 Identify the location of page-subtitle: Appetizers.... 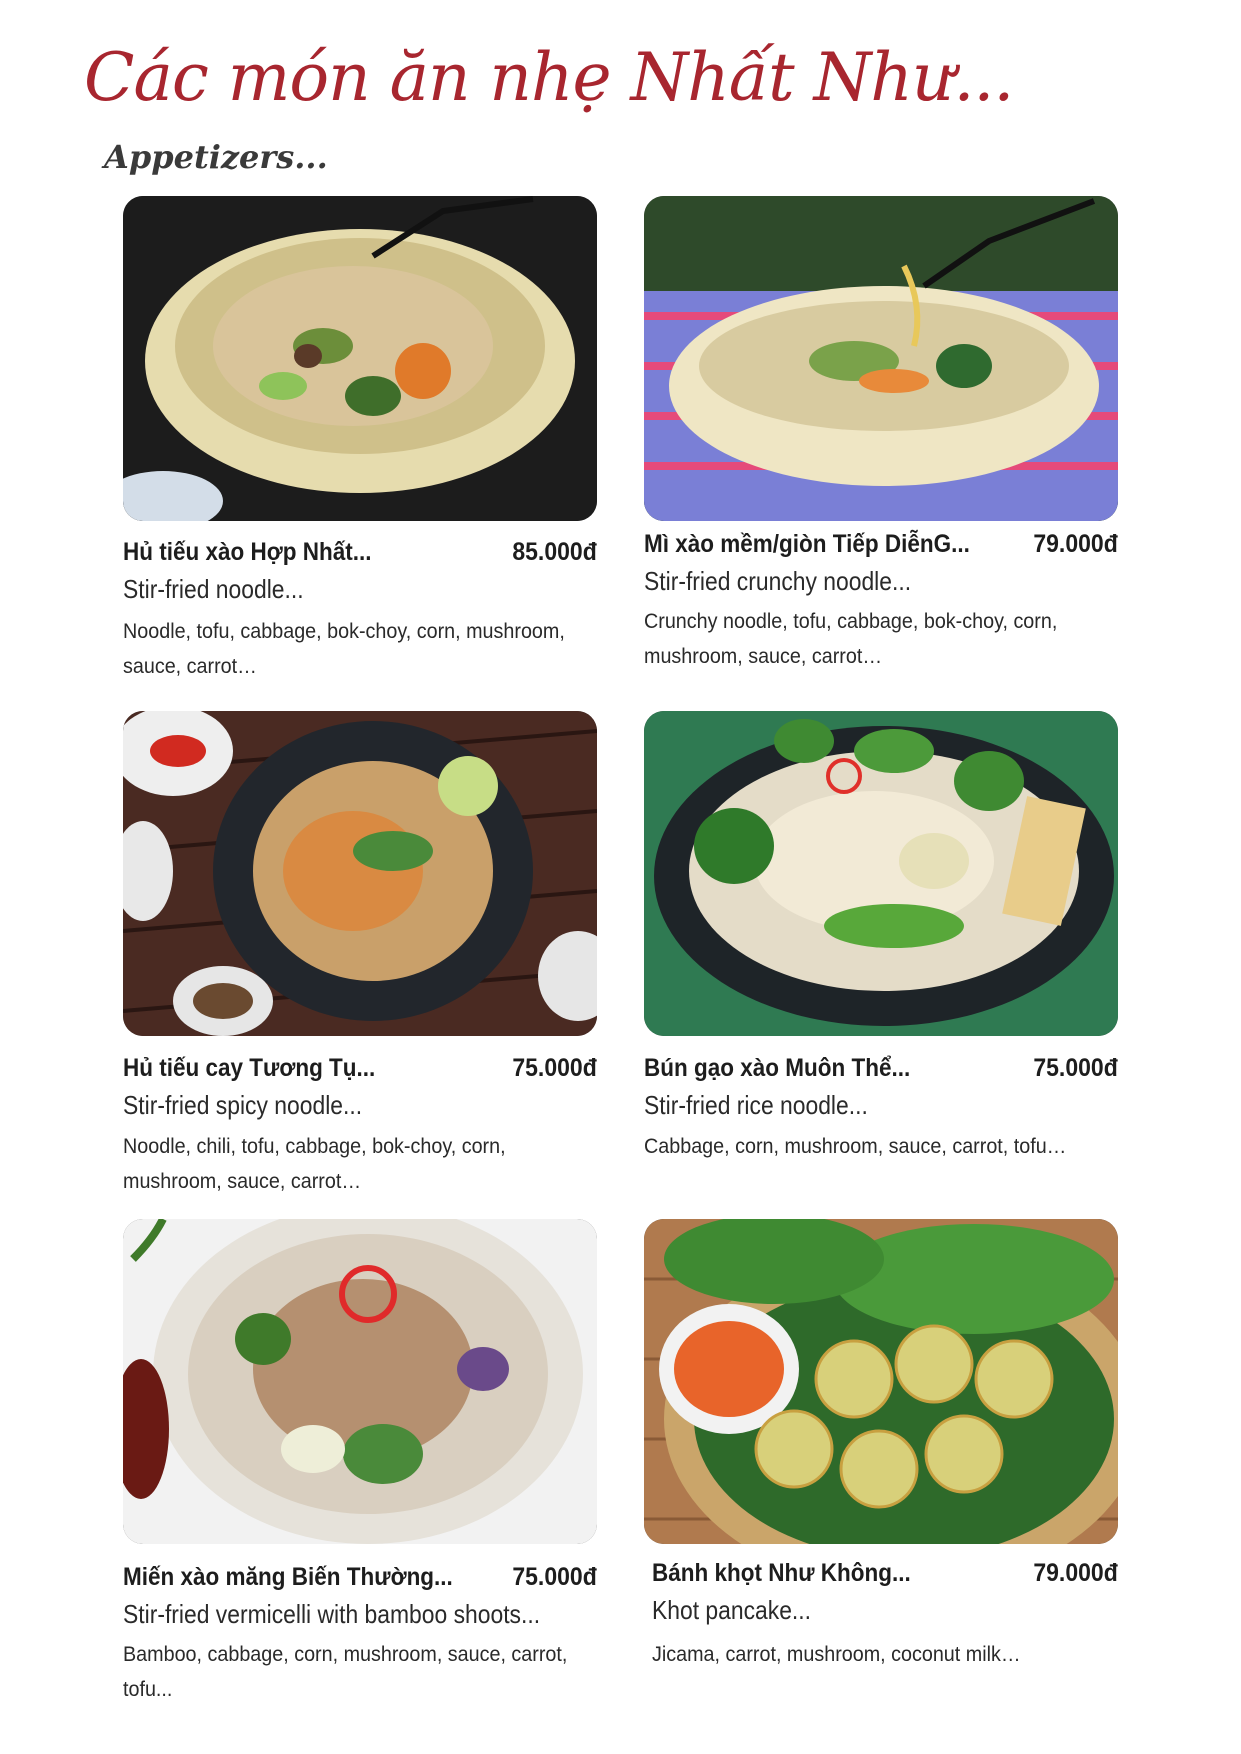
(216, 157).